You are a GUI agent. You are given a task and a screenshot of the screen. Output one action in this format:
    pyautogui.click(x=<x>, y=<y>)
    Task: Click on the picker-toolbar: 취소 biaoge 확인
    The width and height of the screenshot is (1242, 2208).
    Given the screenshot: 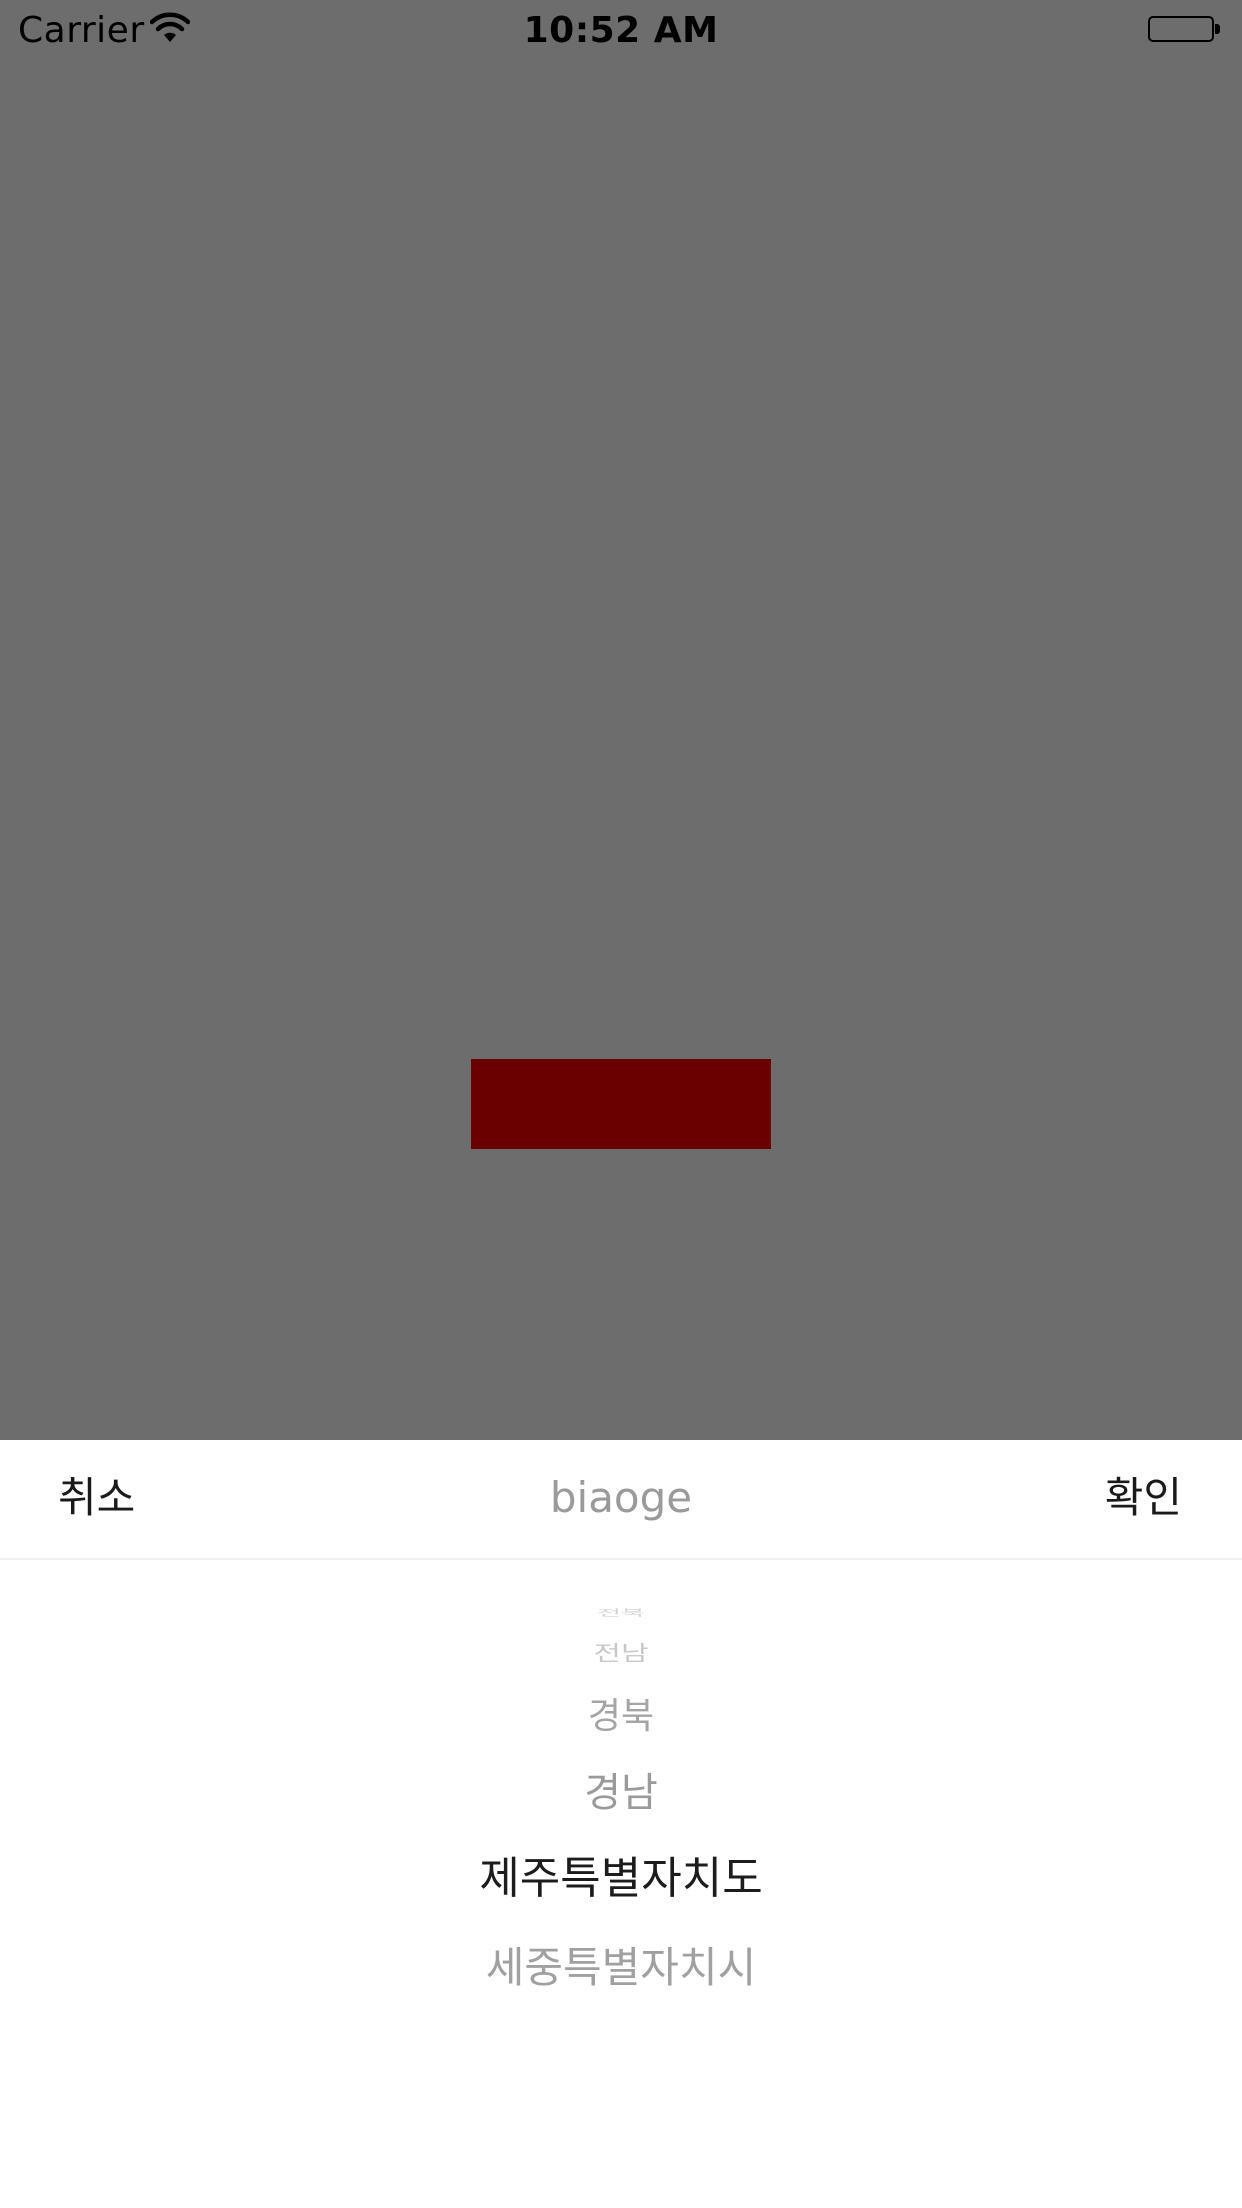 What is the action you would take?
    pyautogui.click(x=621, y=1500)
    